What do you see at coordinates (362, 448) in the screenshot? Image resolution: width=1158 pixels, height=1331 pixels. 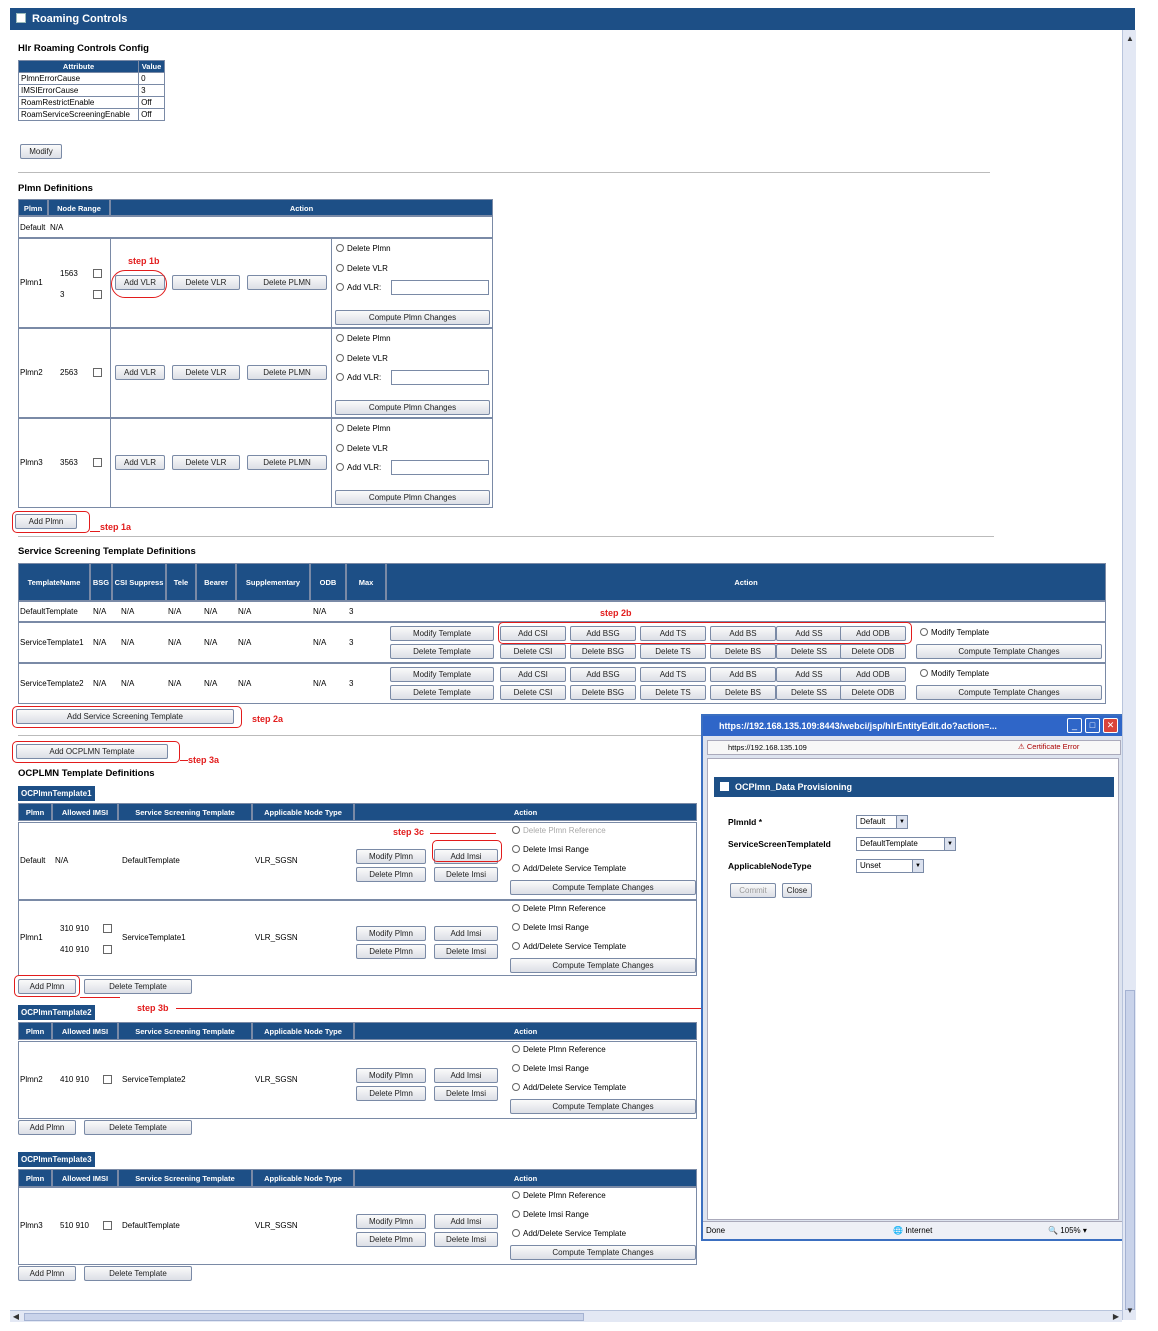 I see `delete-vlr-radio: Delete VLR` at bounding box center [362, 448].